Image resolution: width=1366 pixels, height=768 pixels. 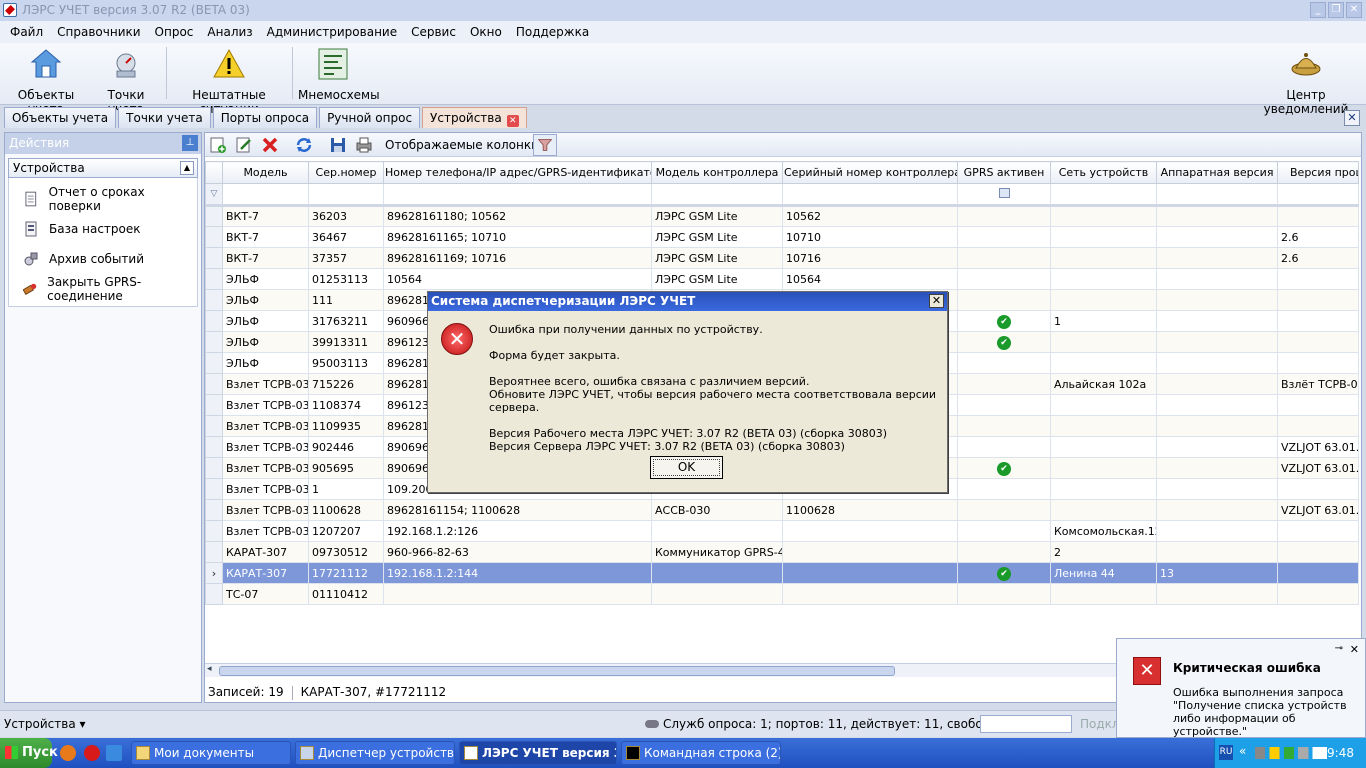 I want to click on table-cell: 09730512, so click(x=346, y=552).